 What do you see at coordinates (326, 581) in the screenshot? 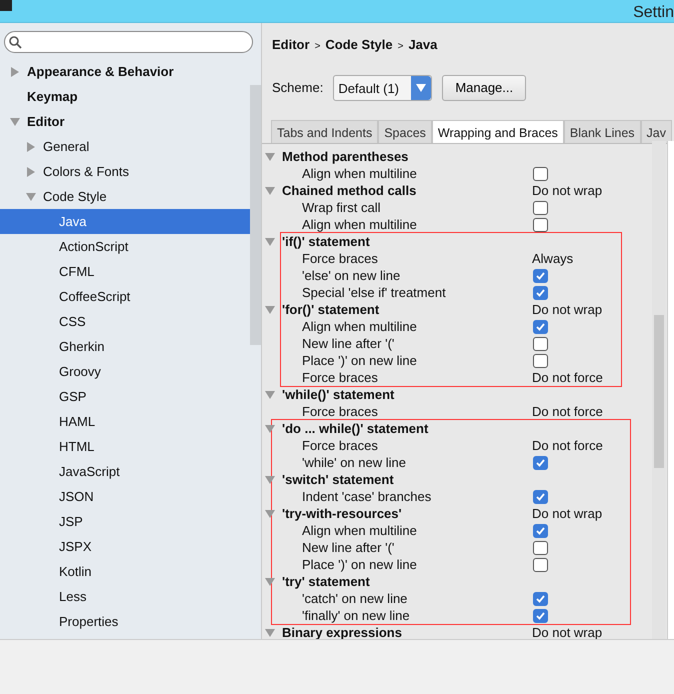
I see `group-heading: 'try' statement` at bounding box center [326, 581].